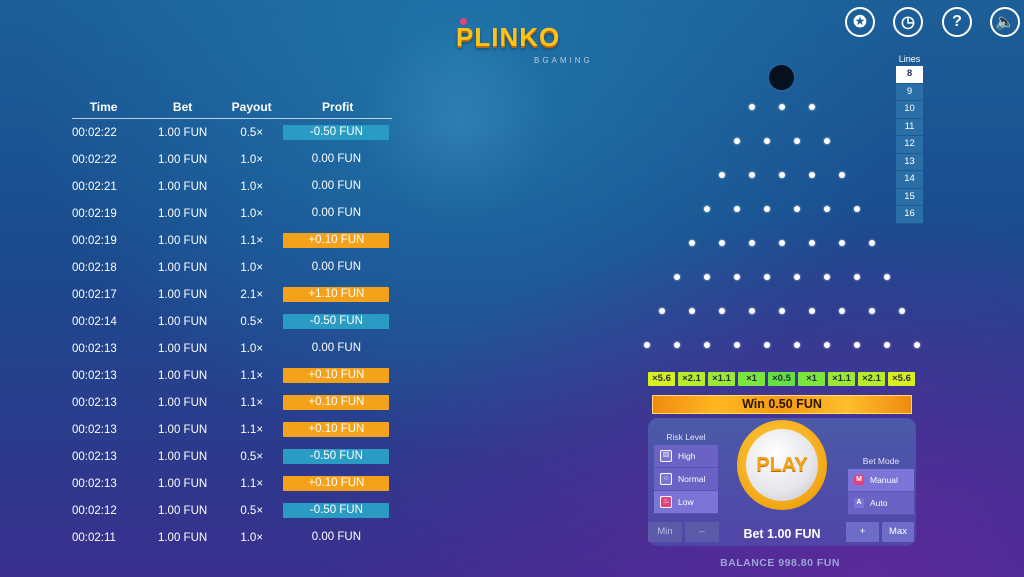  What do you see at coordinates (909, 92) in the screenshot?
I see `lines-option-9: 9` at bounding box center [909, 92].